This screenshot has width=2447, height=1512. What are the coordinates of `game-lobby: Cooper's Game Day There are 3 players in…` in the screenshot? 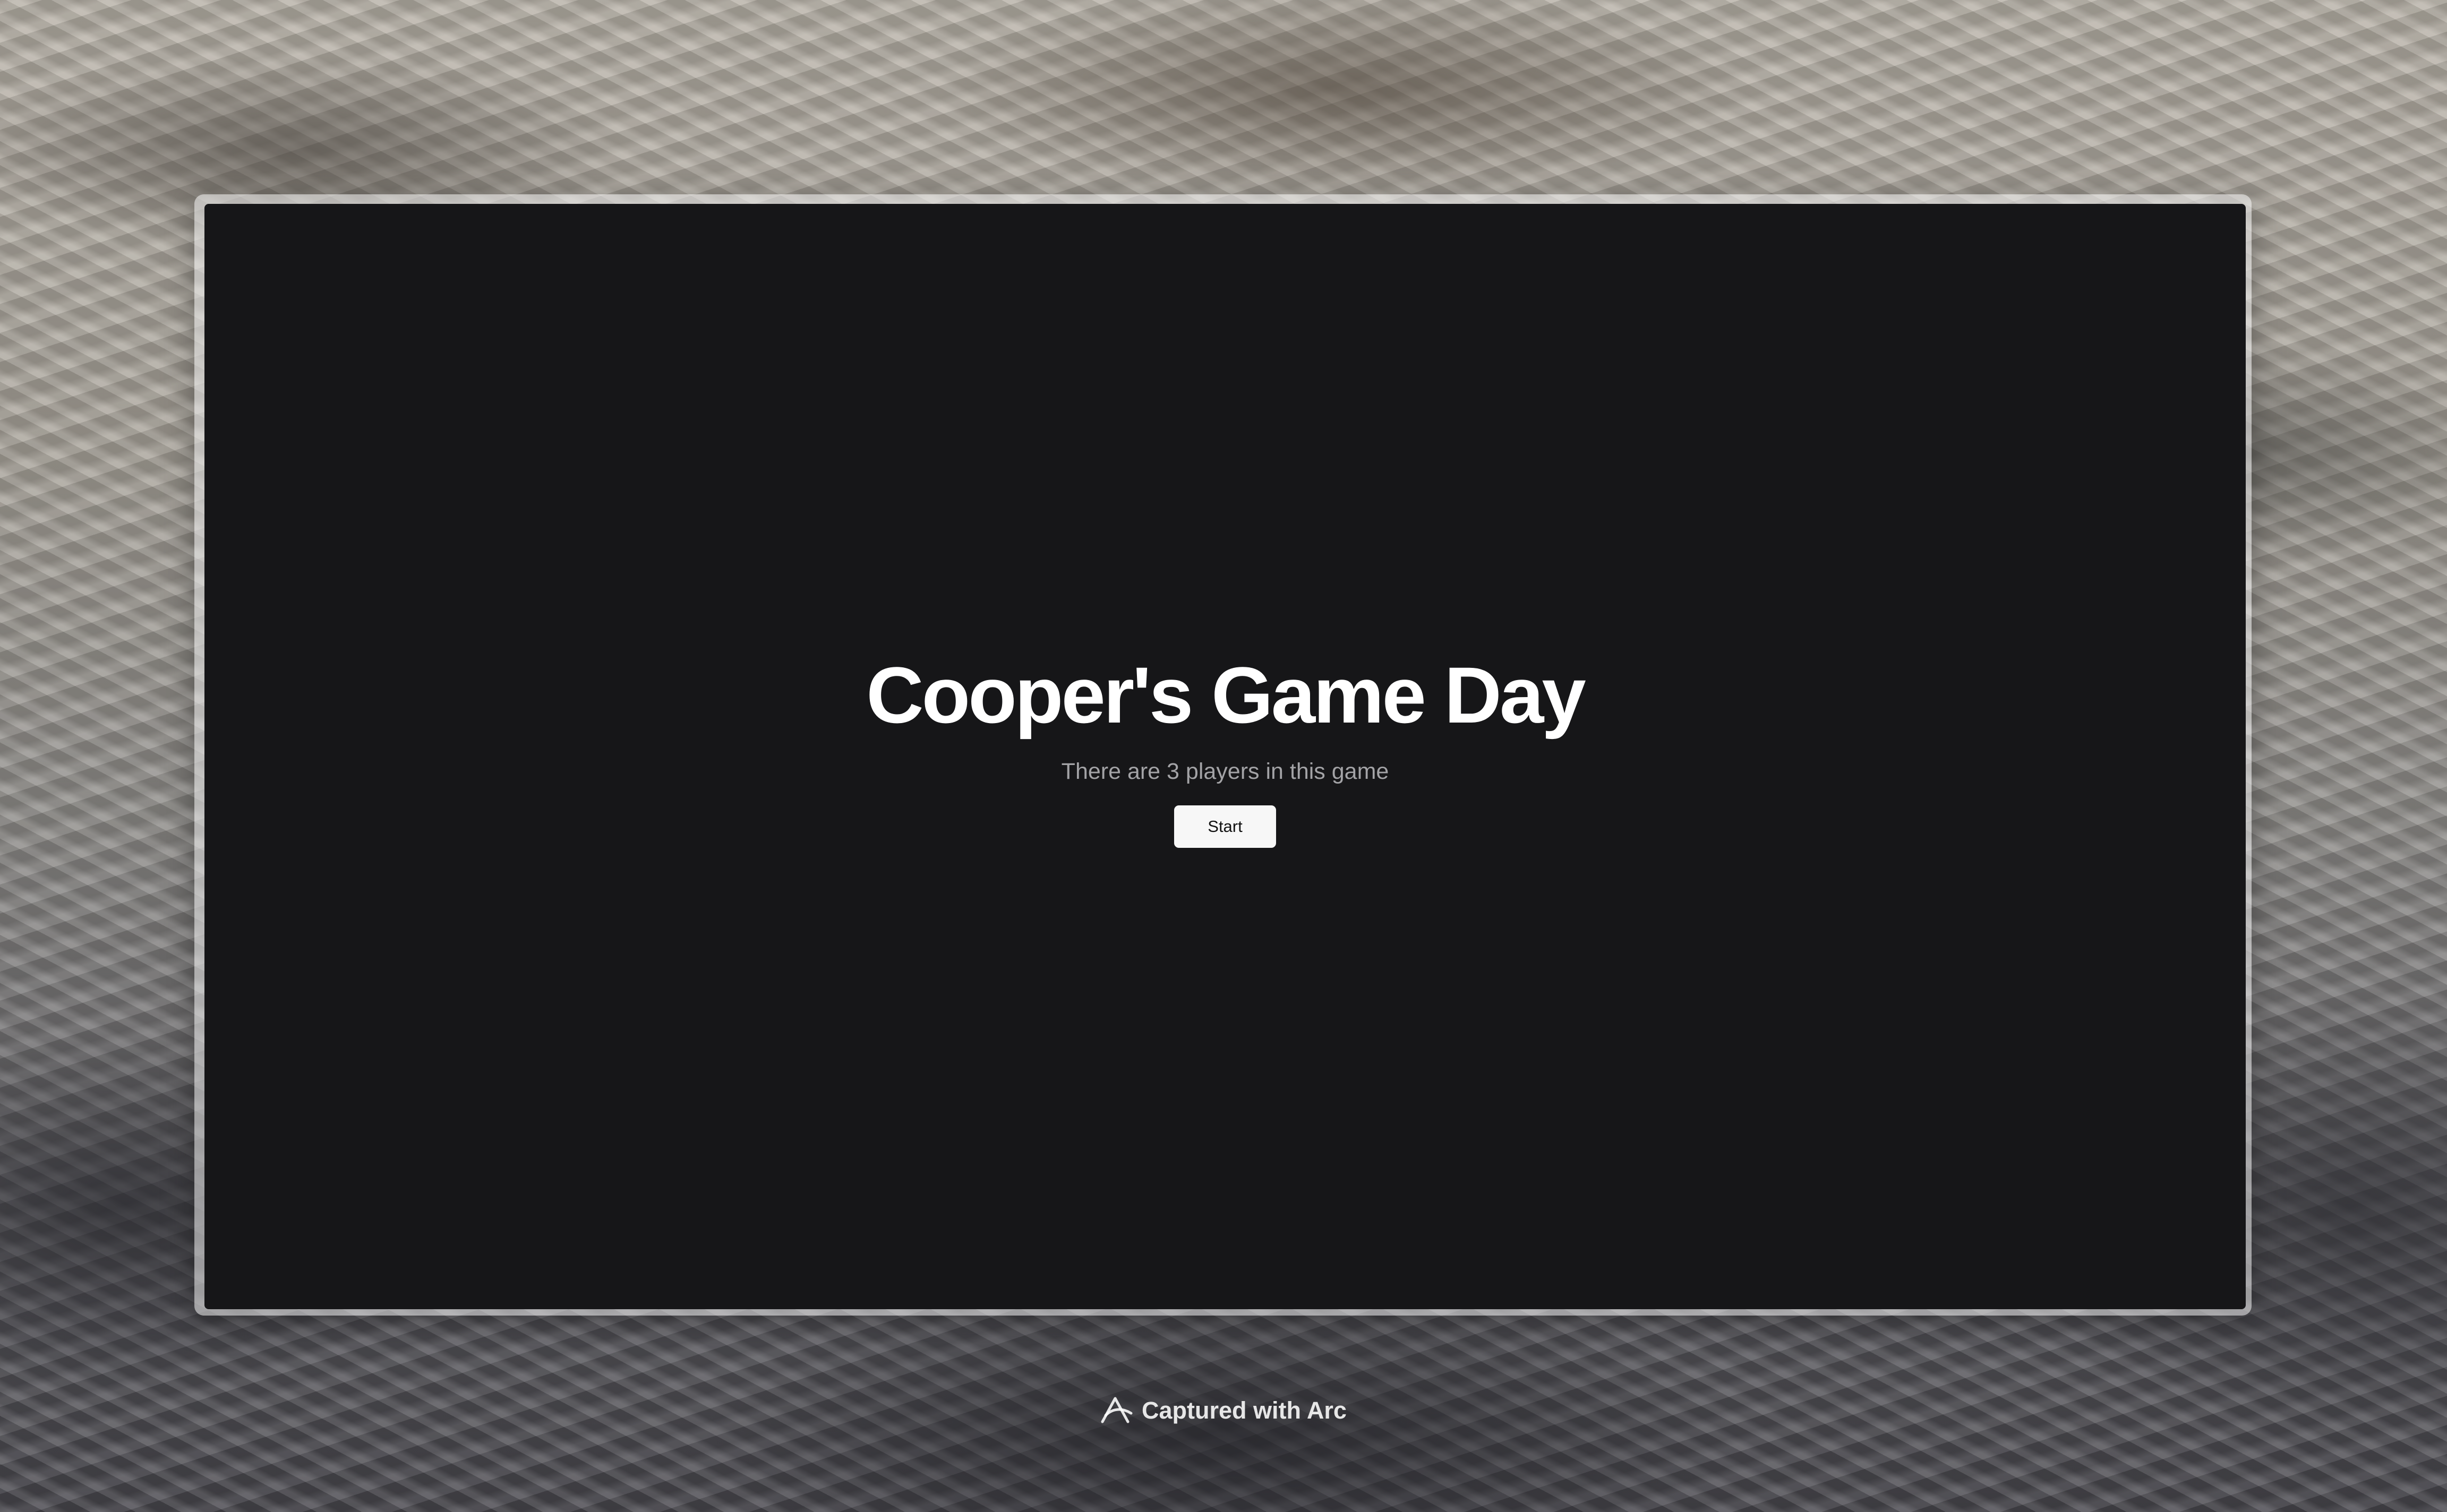 It's located at (1225, 751).